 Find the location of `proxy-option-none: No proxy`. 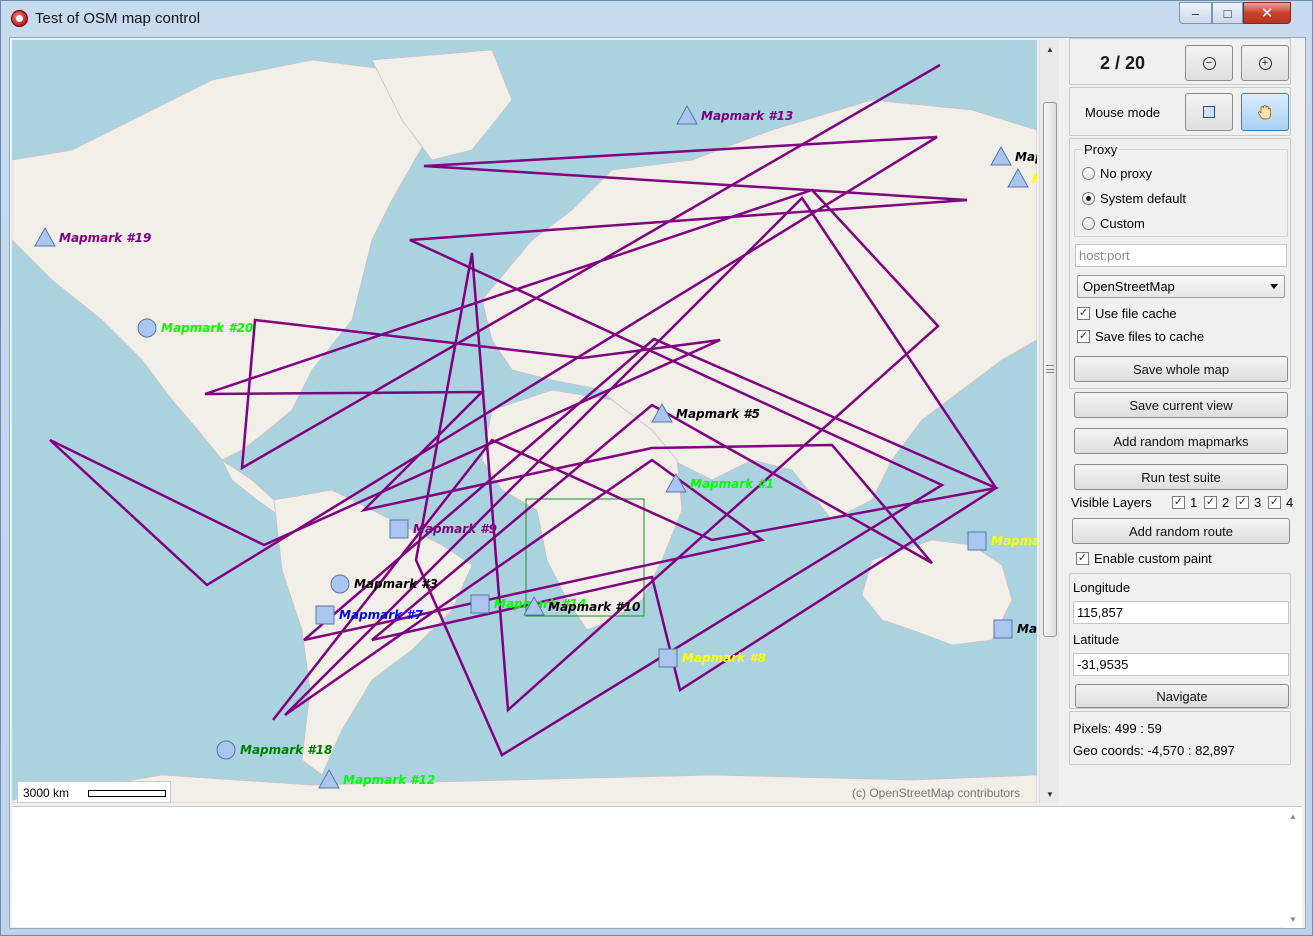

proxy-option-none: No proxy is located at coordinates (1117, 173).